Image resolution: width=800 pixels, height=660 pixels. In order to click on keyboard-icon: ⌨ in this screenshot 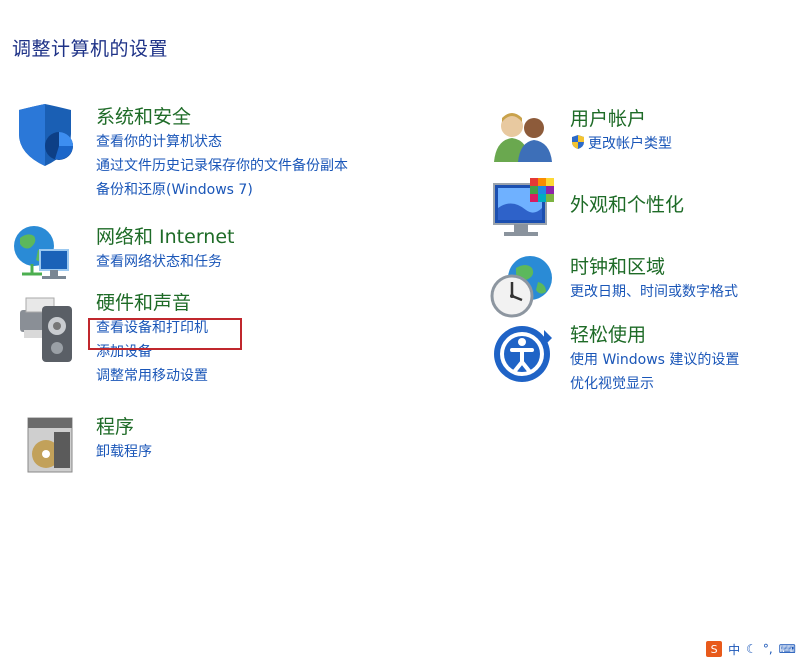, I will do `click(787, 649)`.